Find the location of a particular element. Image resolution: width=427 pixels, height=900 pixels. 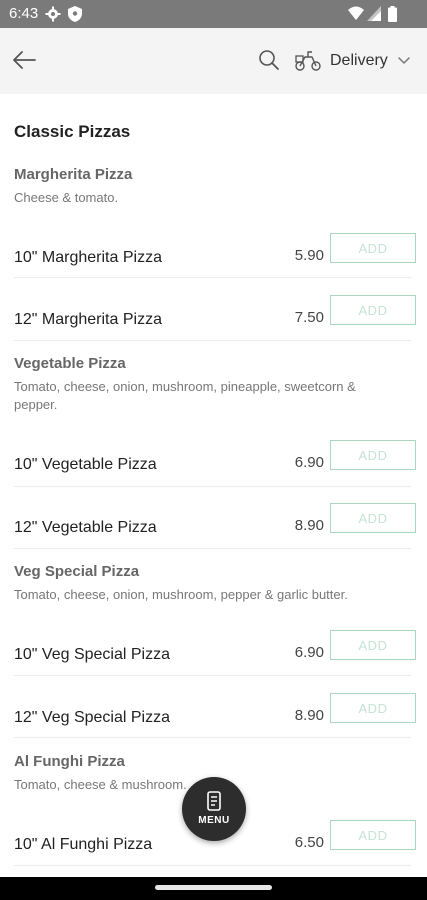

item-price: 6.50 is located at coordinates (309, 842).